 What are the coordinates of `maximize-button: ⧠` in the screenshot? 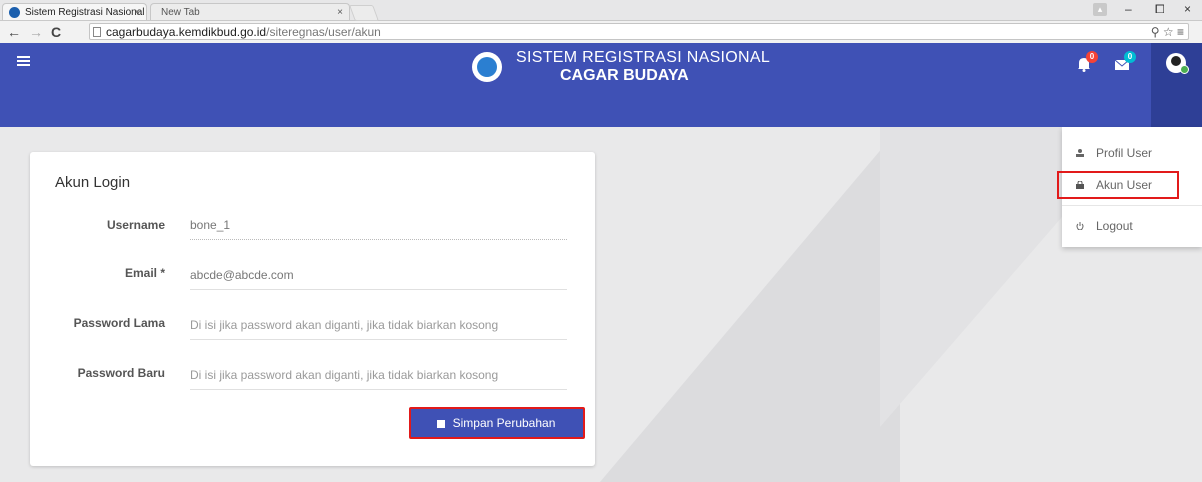 It's located at (1160, 9).